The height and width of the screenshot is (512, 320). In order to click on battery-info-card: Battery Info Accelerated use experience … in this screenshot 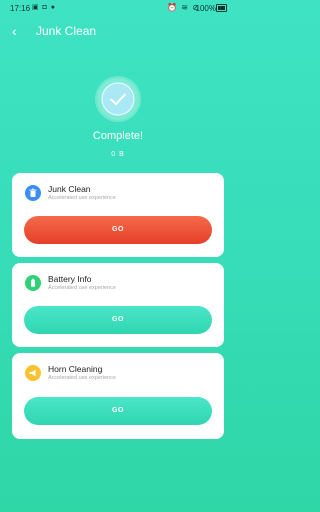, I will do `click(118, 305)`.